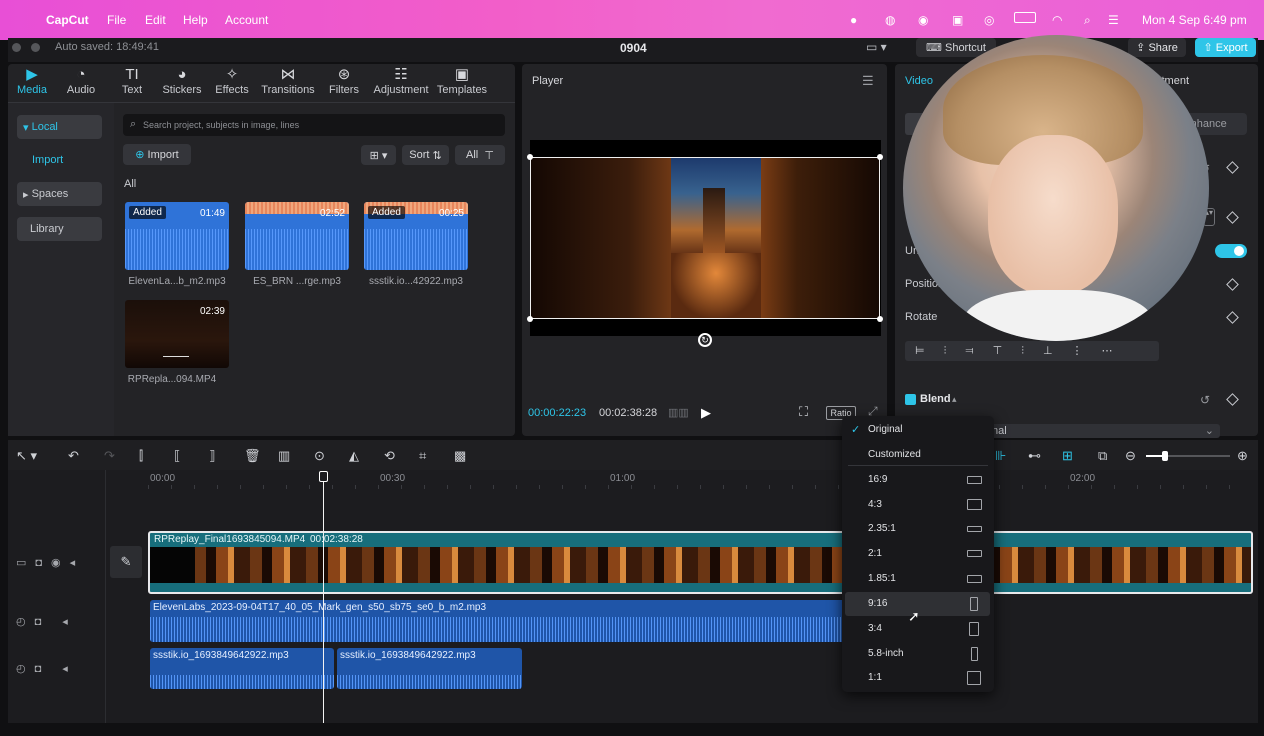  I want to click on ratio-option-4-3: 4:3, so click(917, 505).